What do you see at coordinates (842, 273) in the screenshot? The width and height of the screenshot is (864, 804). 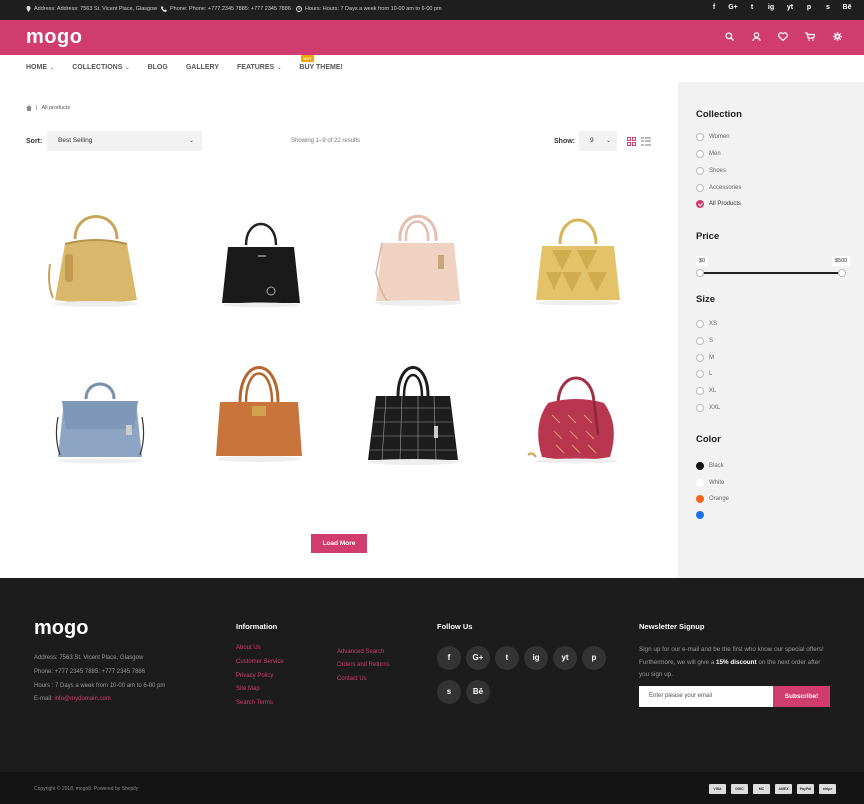 I see `price-slider-max-handle` at bounding box center [842, 273].